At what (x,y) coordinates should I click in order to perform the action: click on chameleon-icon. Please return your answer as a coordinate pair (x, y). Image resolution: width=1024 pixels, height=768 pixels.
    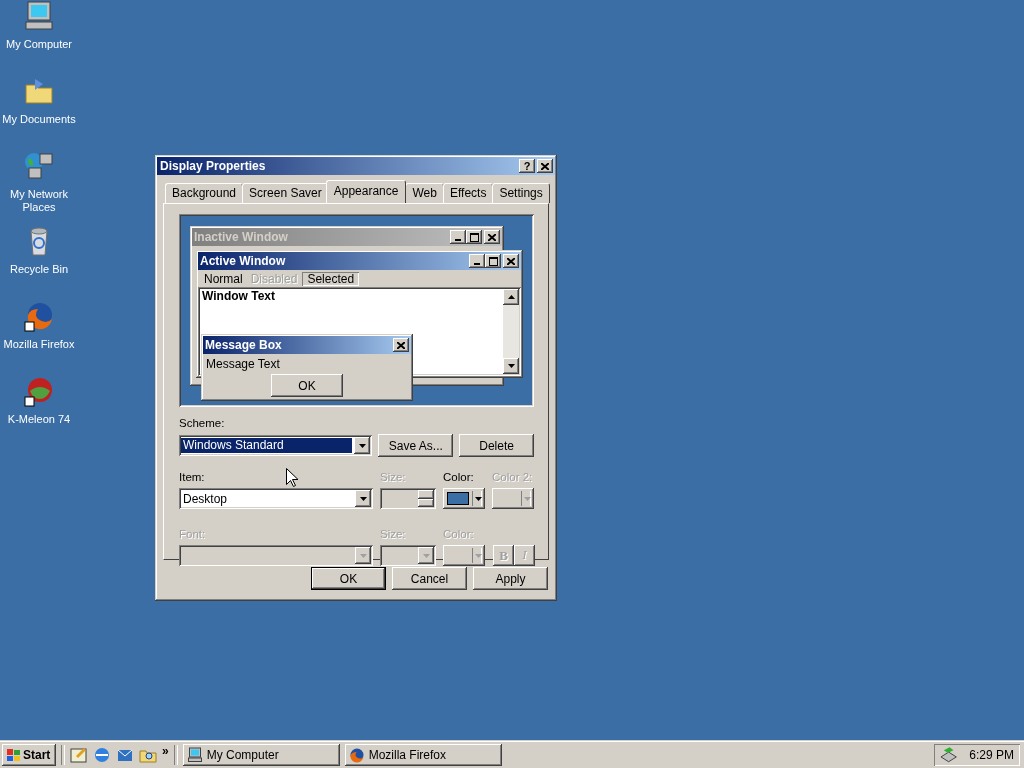
    Looking at the image, I should click on (39, 391).